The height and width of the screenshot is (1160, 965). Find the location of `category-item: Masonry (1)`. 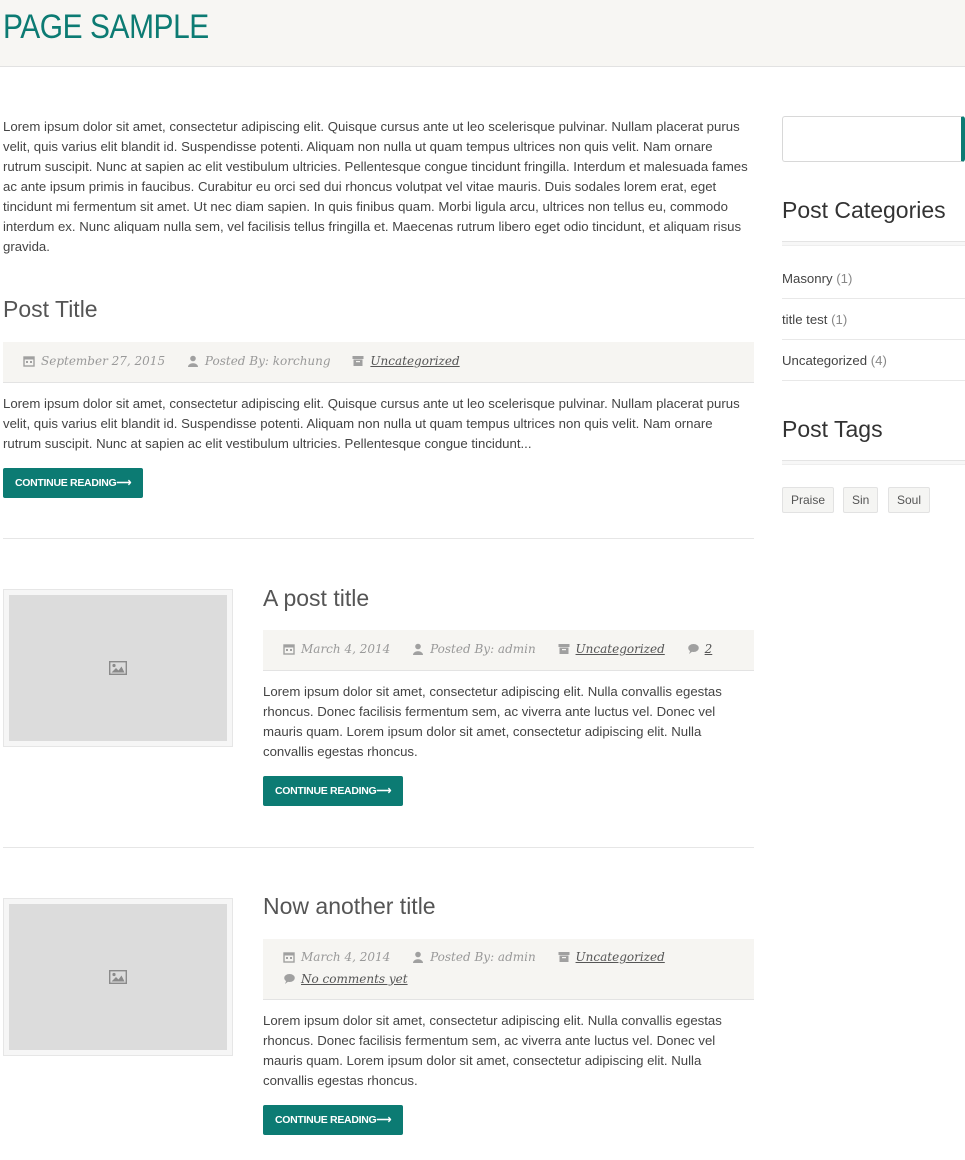

category-item: Masonry (1) is located at coordinates (873, 278).